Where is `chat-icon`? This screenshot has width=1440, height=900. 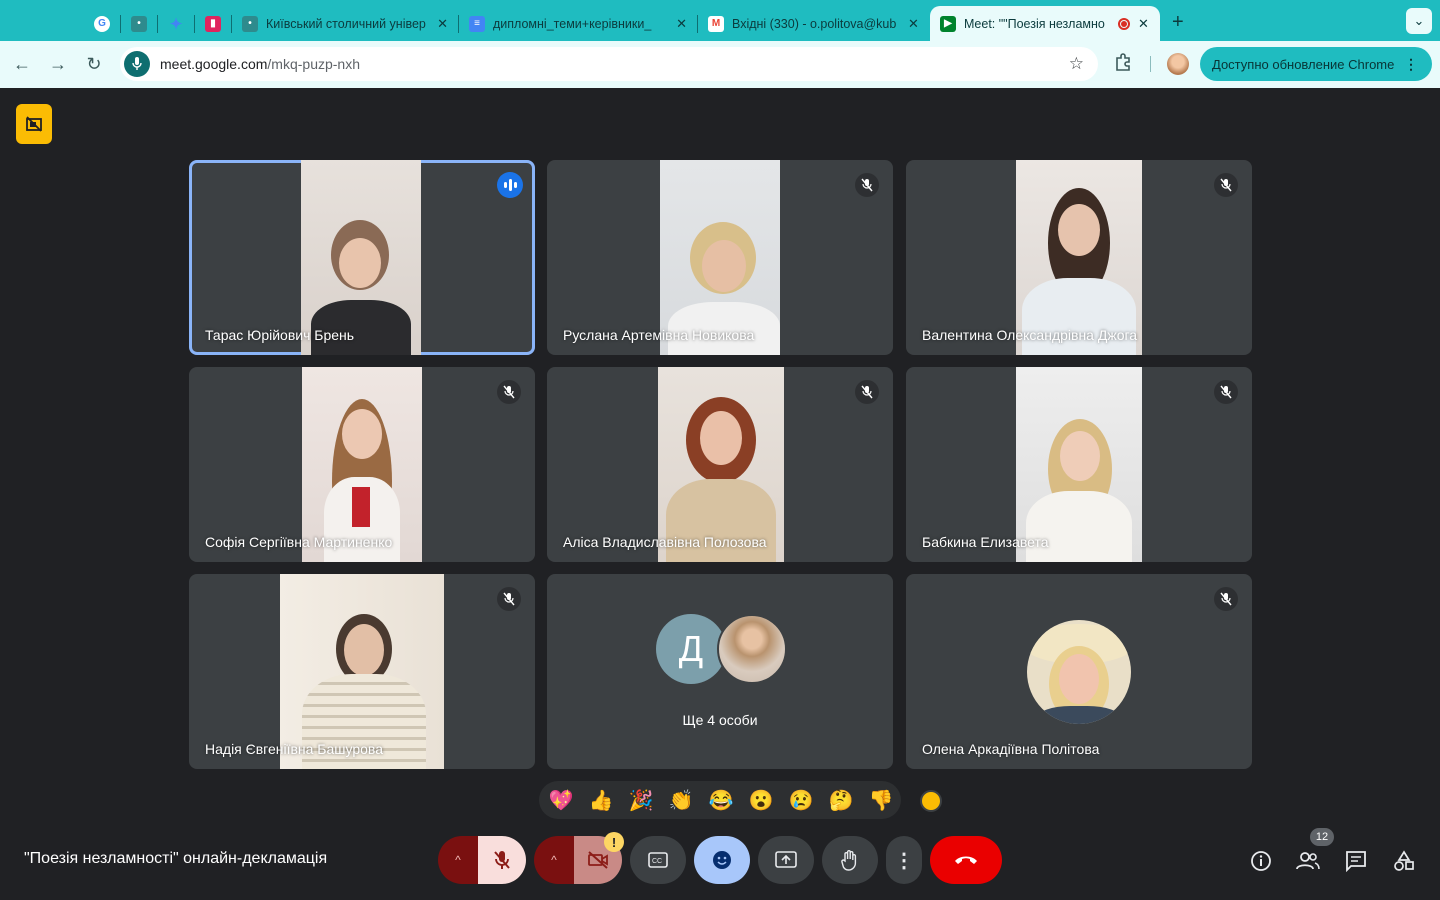 chat-icon is located at coordinates (1356, 861).